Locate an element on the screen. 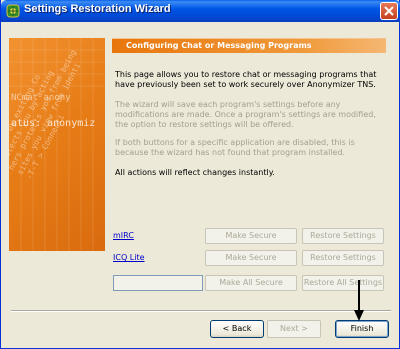 The height and width of the screenshot is (349, 400). next-button: Next > is located at coordinates (294, 329).